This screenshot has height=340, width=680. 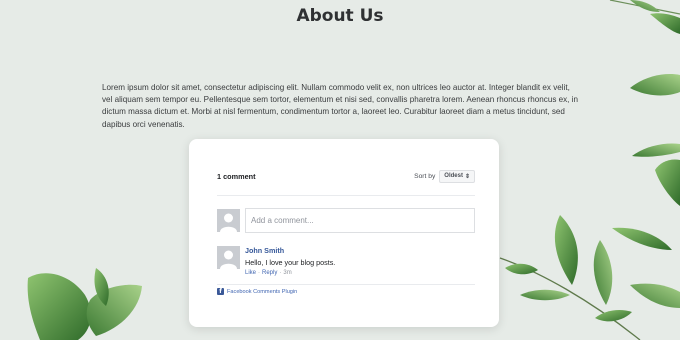 I want to click on comments-header: 1 comment Sort by Oldest ⇕, so click(x=346, y=176).